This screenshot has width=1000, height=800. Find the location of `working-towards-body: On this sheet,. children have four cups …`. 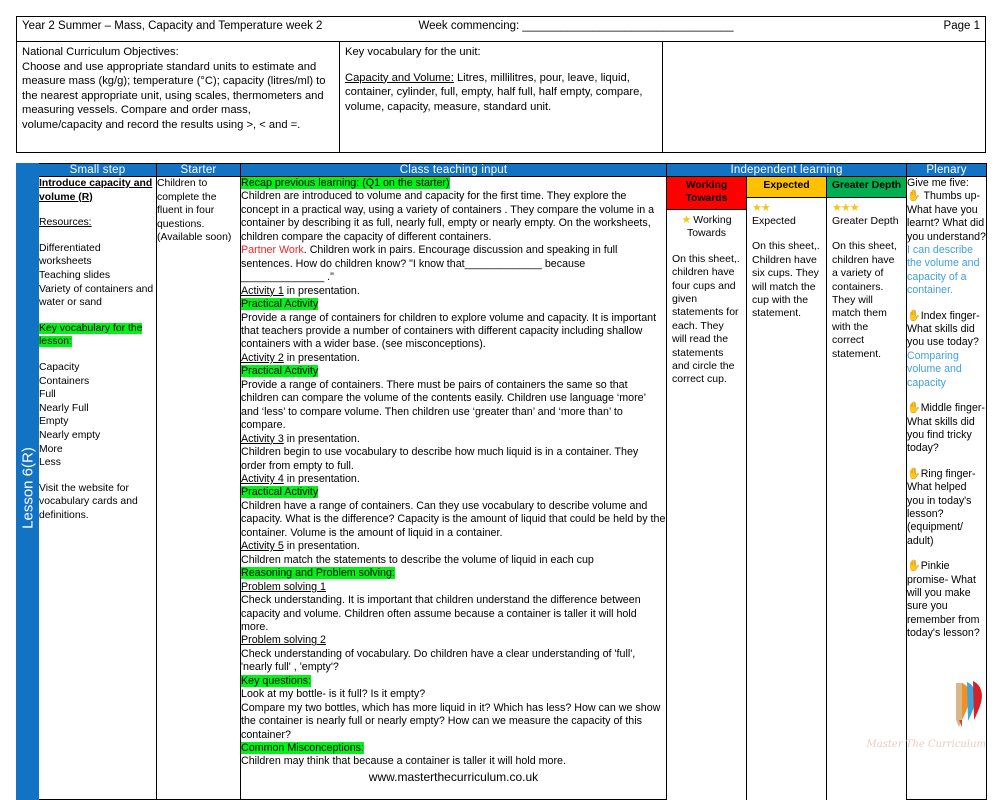

working-towards-body: On this sheet,. children have four cups … is located at coordinates (706, 319).